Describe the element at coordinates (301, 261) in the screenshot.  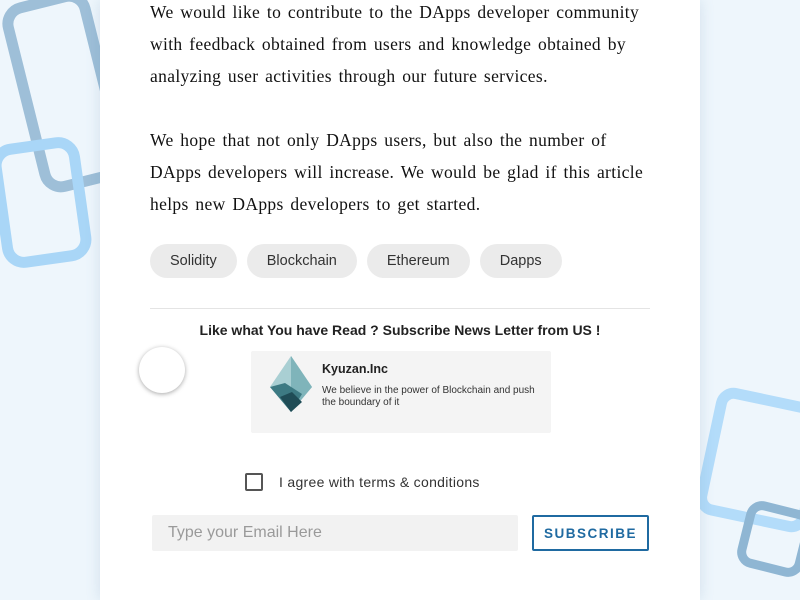
I see `tag-blockchain: Blockchain` at that location.